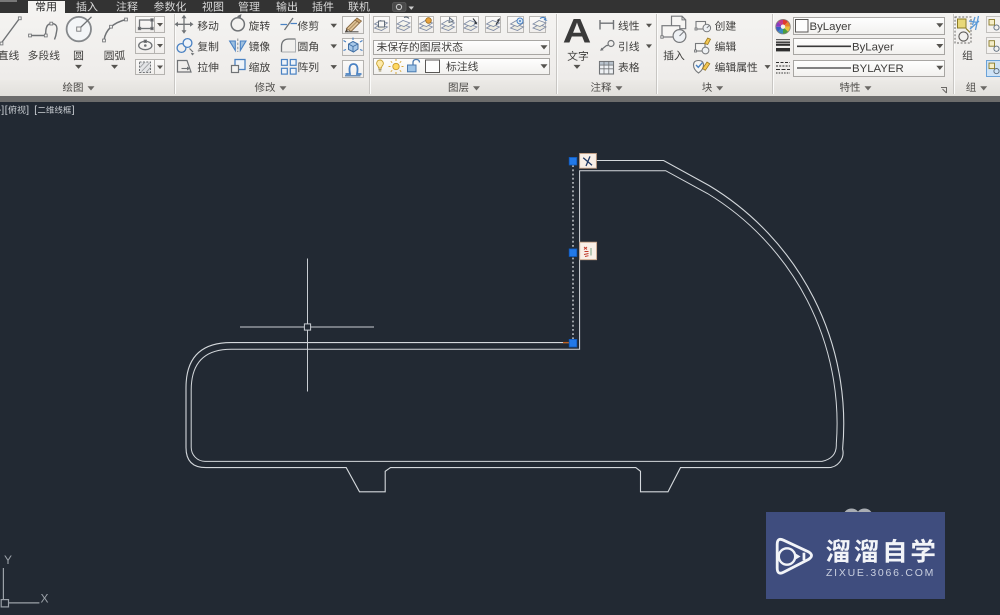 This screenshot has width=1000, height=615. Describe the element at coordinates (878, 69) in the screenshot. I see `svg-text: BYLAYER` at that location.